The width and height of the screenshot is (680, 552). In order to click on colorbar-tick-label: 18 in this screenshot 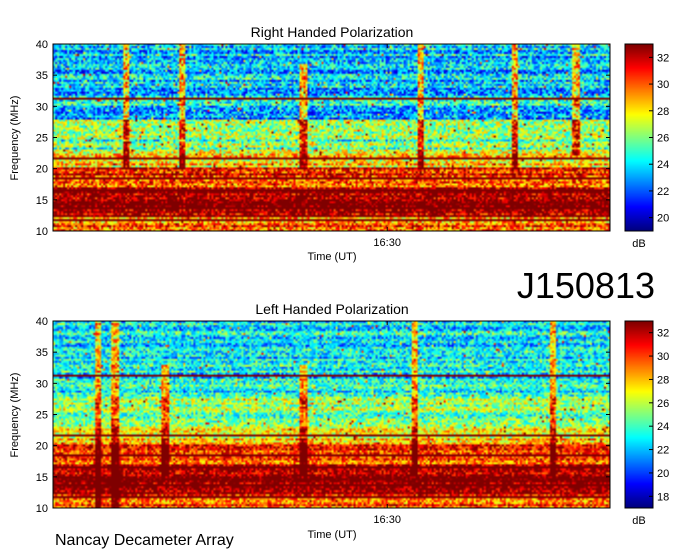, I will do `click(663, 497)`.